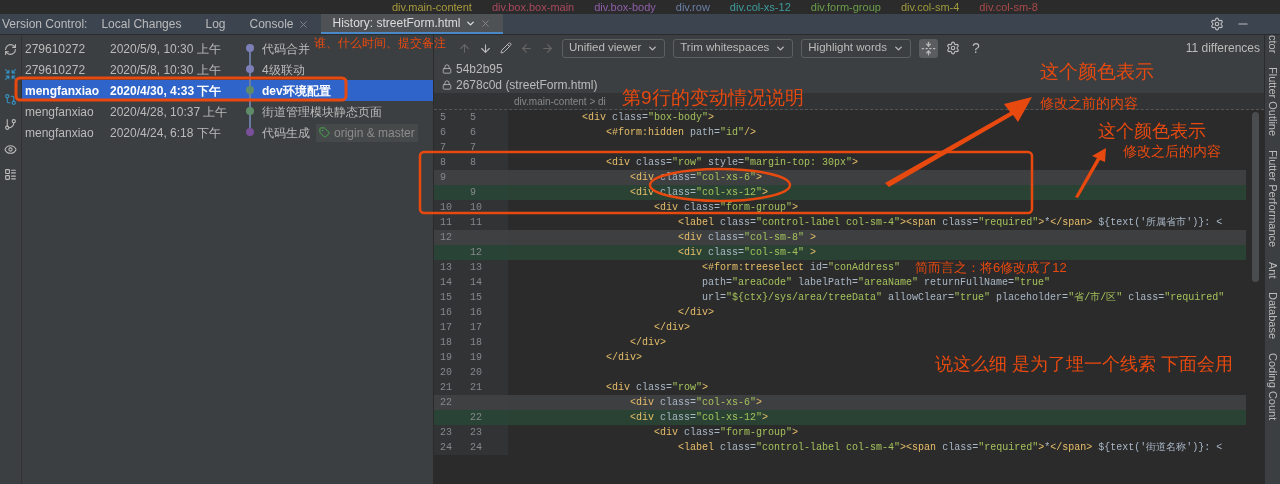 The width and height of the screenshot is (1280, 484). What do you see at coordinates (692, 7) in the screenshot?
I see `breadcrumb-item: div.row` at bounding box center [692, 7].